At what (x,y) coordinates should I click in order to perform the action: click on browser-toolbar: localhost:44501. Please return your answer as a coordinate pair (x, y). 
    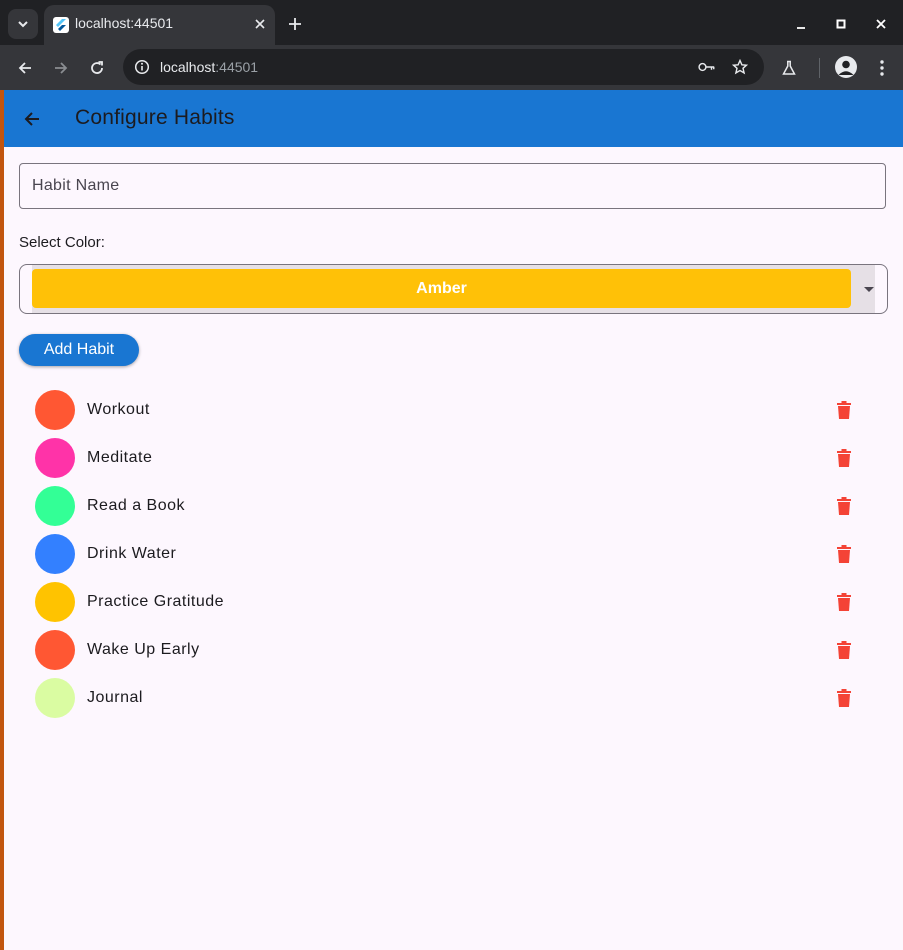
    Looking at the image, I should click on (451, 67).